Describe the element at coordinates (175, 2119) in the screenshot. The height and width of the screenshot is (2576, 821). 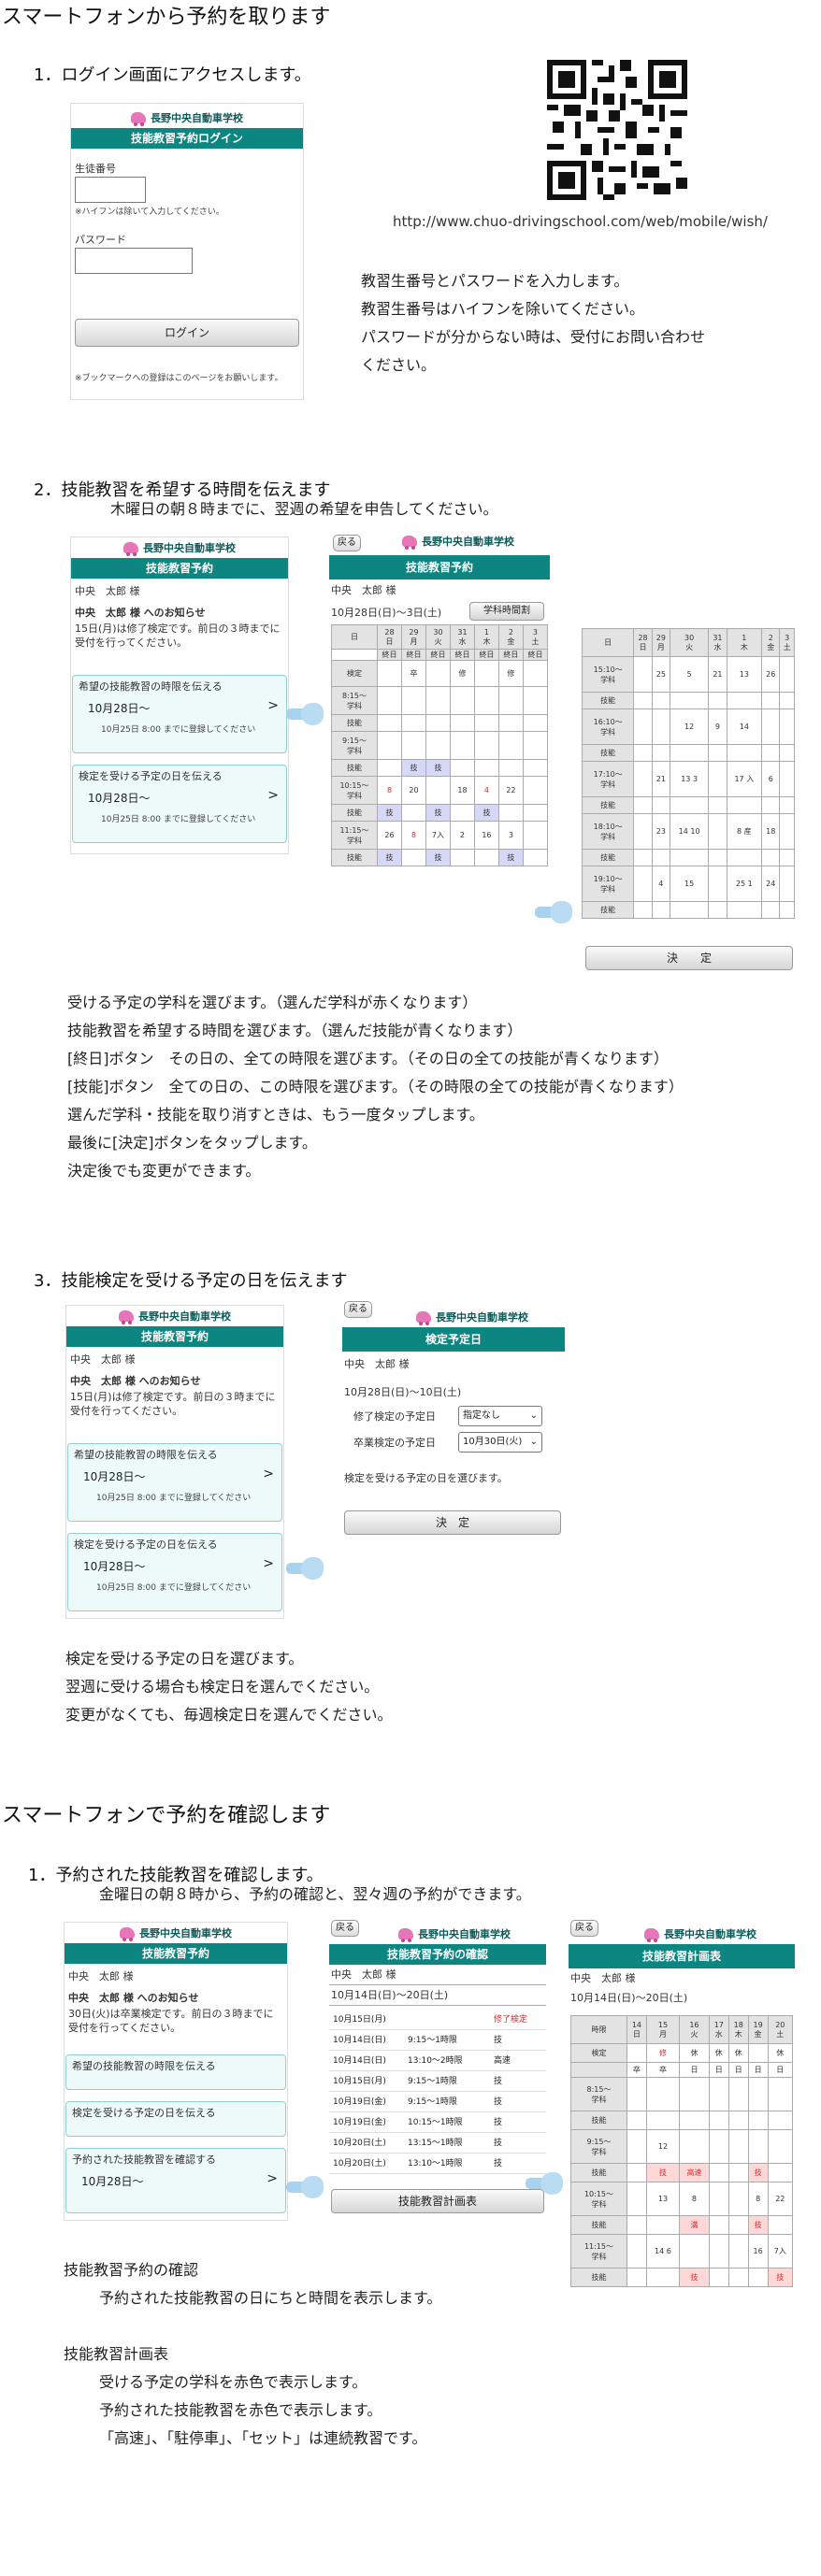
I see `exam-date-card: 検定を受ける予定の日を伝える` at that location.